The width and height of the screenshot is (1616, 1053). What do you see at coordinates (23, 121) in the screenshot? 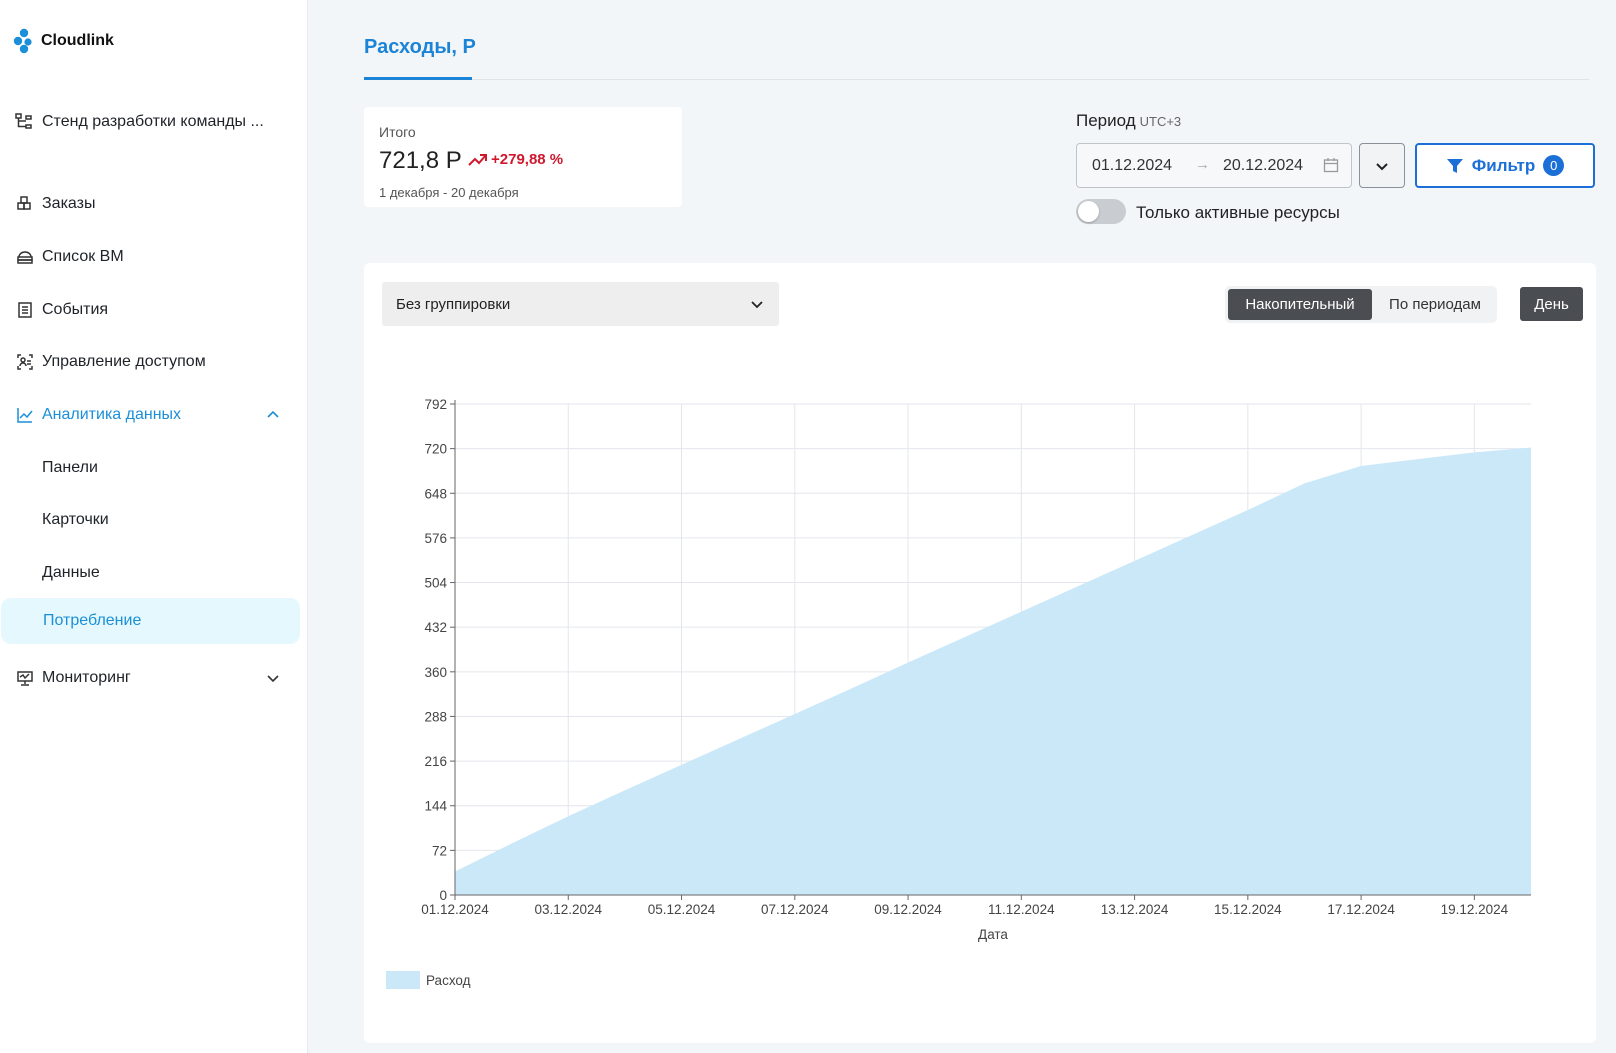
I see `hierarchy-icon` at bounding box center [23, 121].